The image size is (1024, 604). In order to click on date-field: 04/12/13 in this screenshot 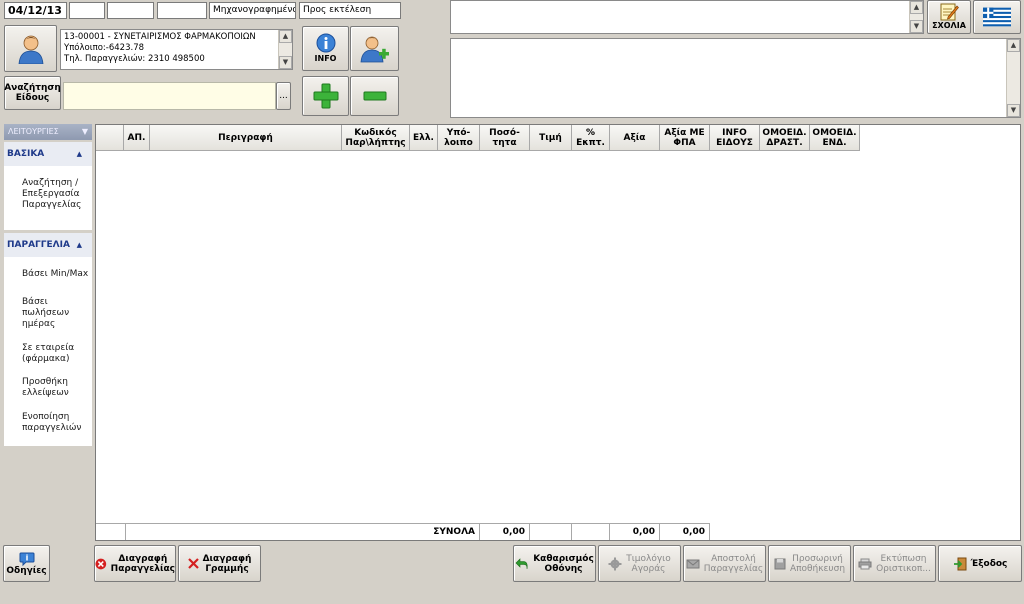, I will do `click(35, 10)`.